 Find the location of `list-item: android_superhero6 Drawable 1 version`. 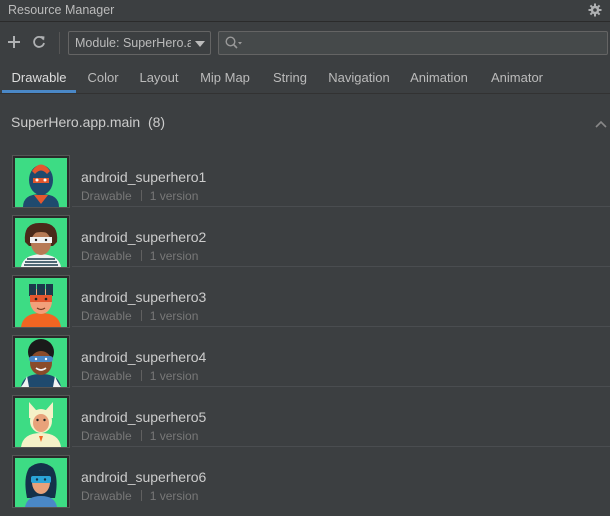

list-item: android_superhero6 Drawable 1 version is located at coordinates (305, 477).